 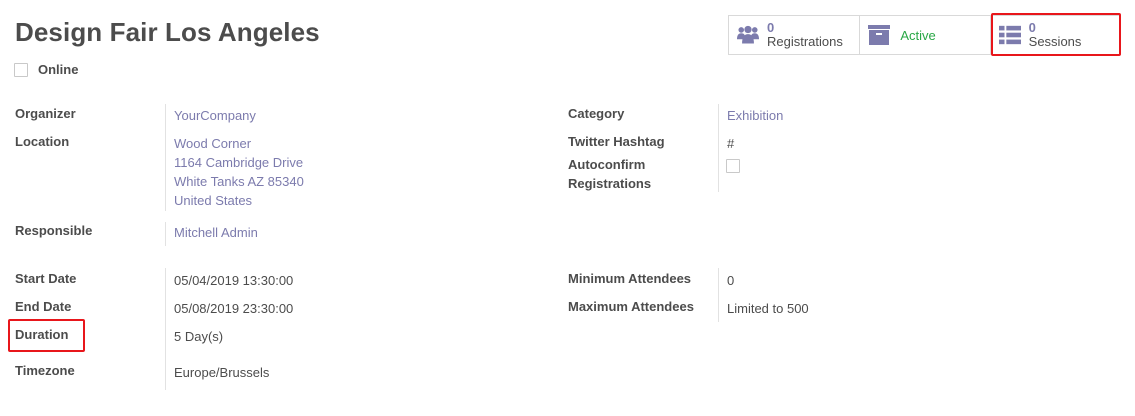 What do you see at coordinates (213, 143) in the screenshot?
I see `address-line: Wood Corner` at bounding box center [213, 143].